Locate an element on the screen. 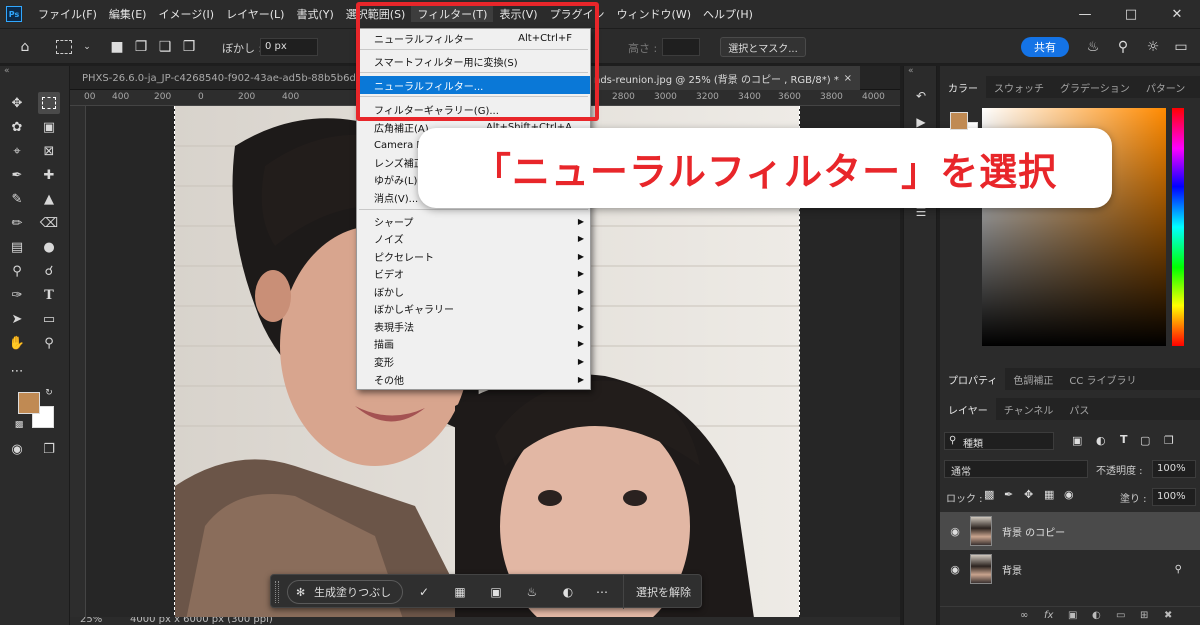 Image resolution: width=1200 pixels, height=625 pixels. new-selection-icon: ■ is located at coordinates (117, 47).